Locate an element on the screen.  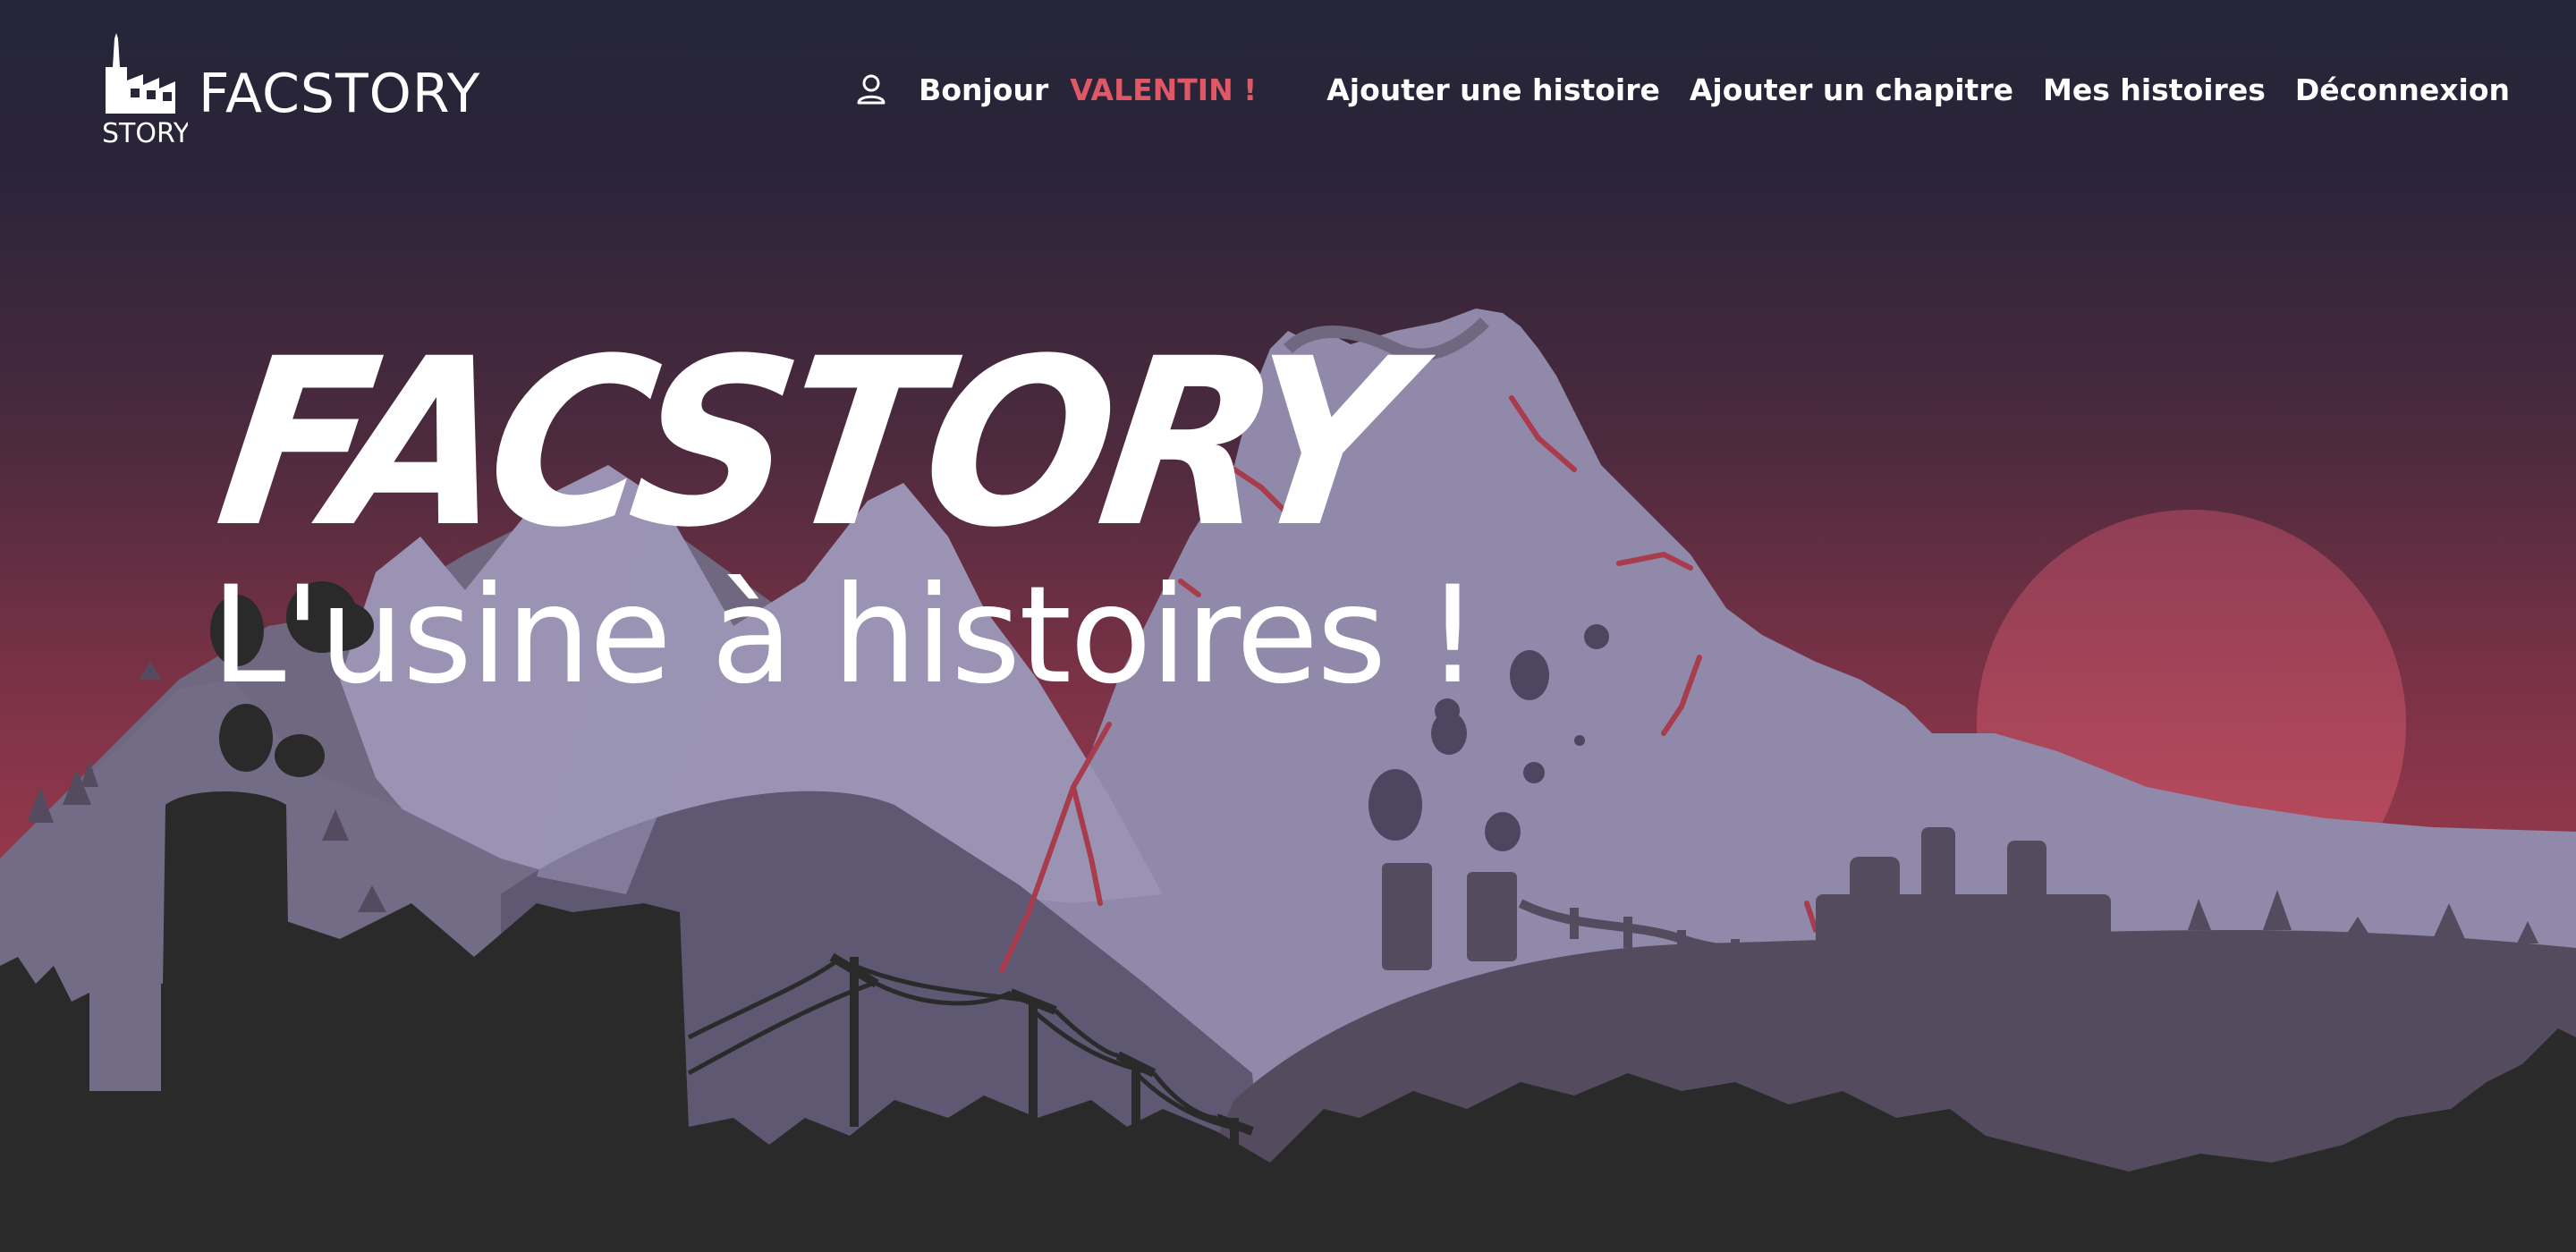
brand-home-link: STORY FACSTORY is located at coordinates (290, 89).